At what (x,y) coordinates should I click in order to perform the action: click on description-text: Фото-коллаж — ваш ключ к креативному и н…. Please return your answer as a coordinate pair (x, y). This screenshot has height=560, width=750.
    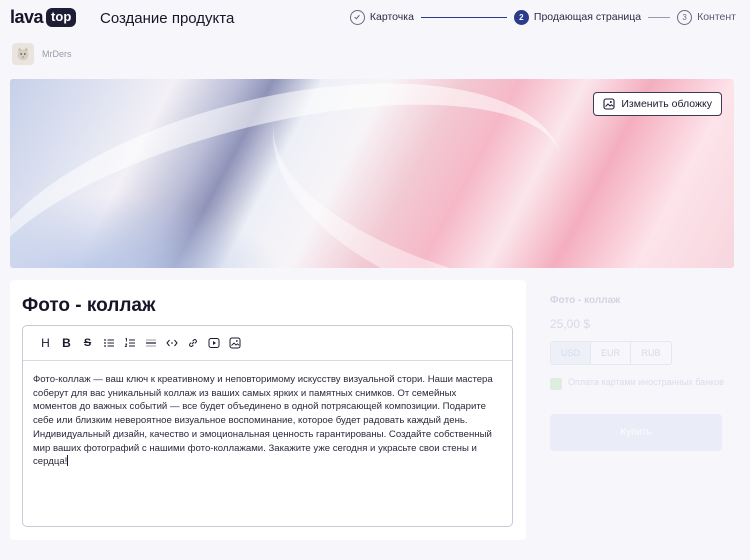
    Looking at the image, I should click on (267, 415).